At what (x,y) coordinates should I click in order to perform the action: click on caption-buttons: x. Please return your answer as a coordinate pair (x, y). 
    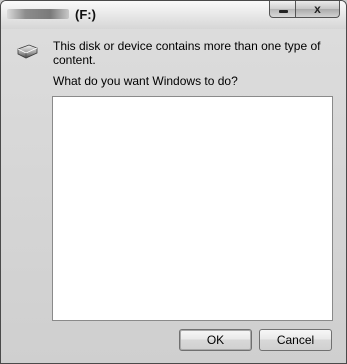
    Looking at the image, I should click on (304, 10).